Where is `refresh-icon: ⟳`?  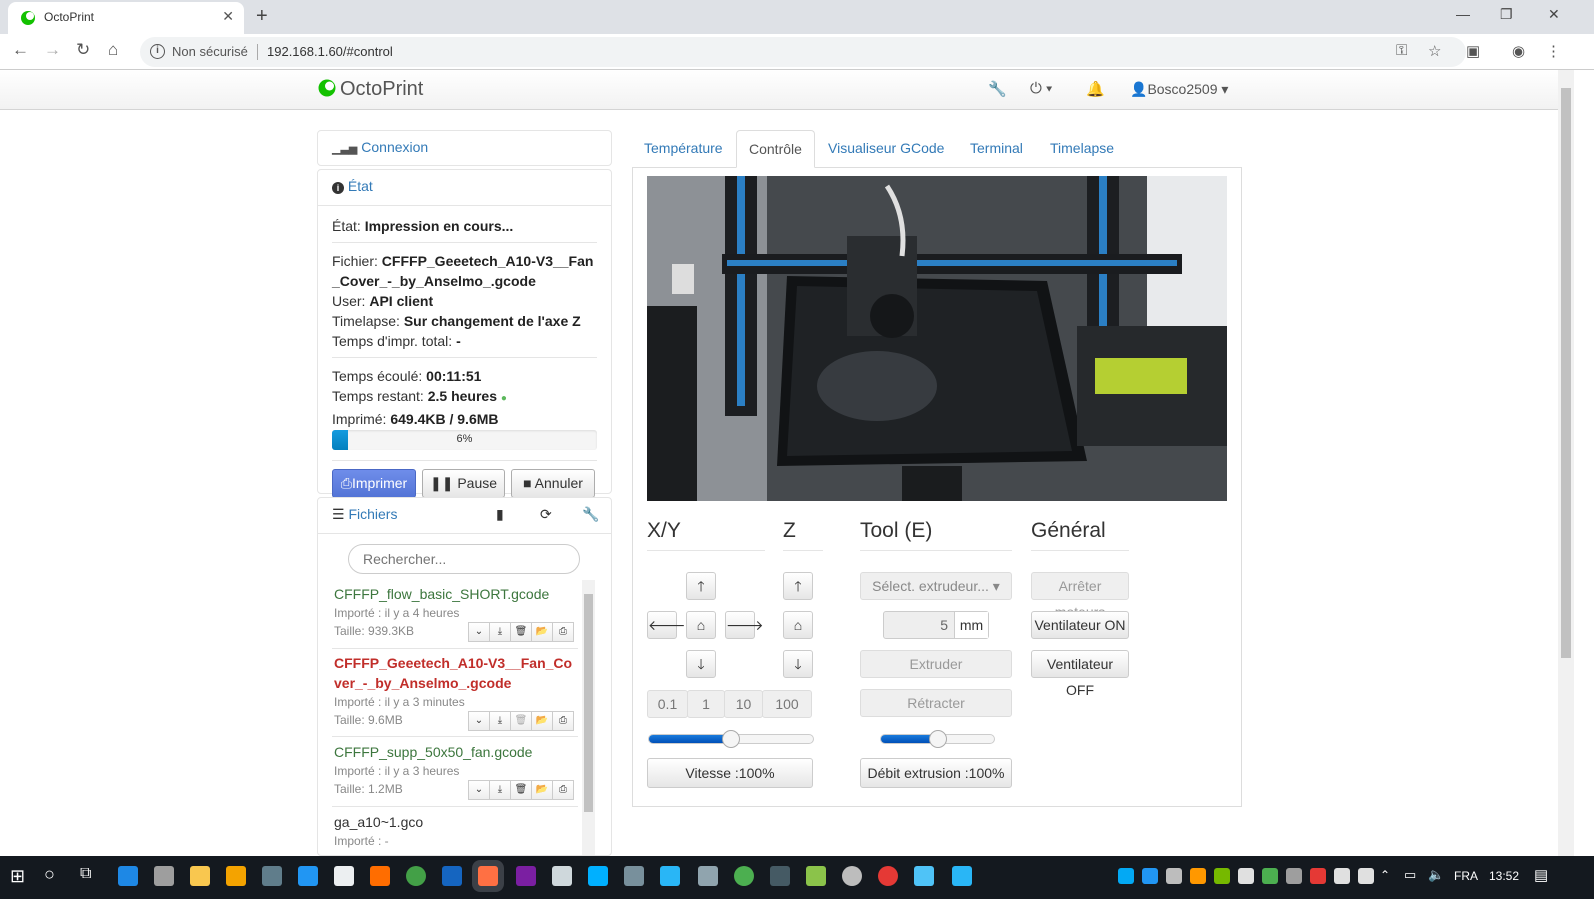
refresh-icon: ⟳ is located at coordinates (546, 514).